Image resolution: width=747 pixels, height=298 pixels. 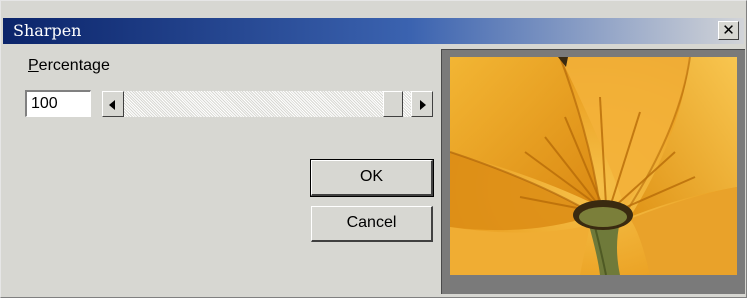 I want to click on percentage-label-mnemonic: P, so click(x=33, y=65).